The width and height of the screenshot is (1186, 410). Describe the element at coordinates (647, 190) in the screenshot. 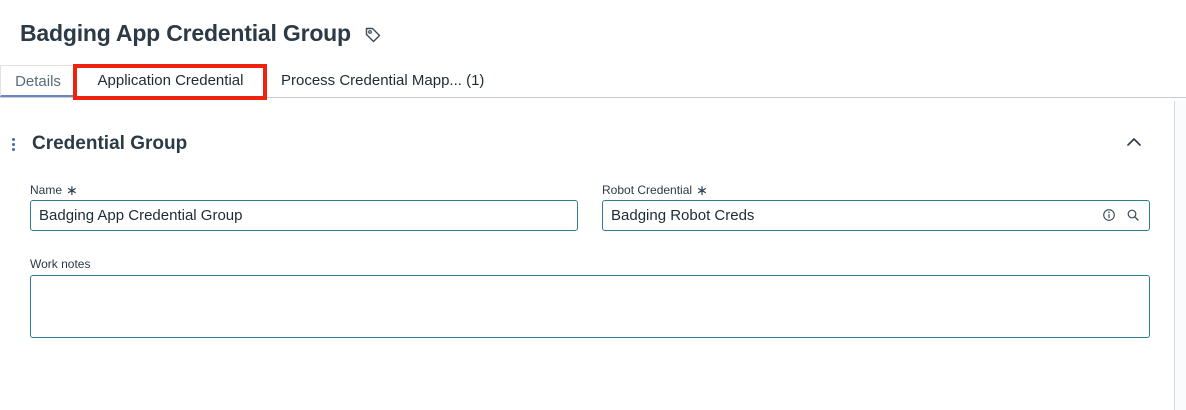

I see `robot-credential-label-text: Robot Credential` at that location.